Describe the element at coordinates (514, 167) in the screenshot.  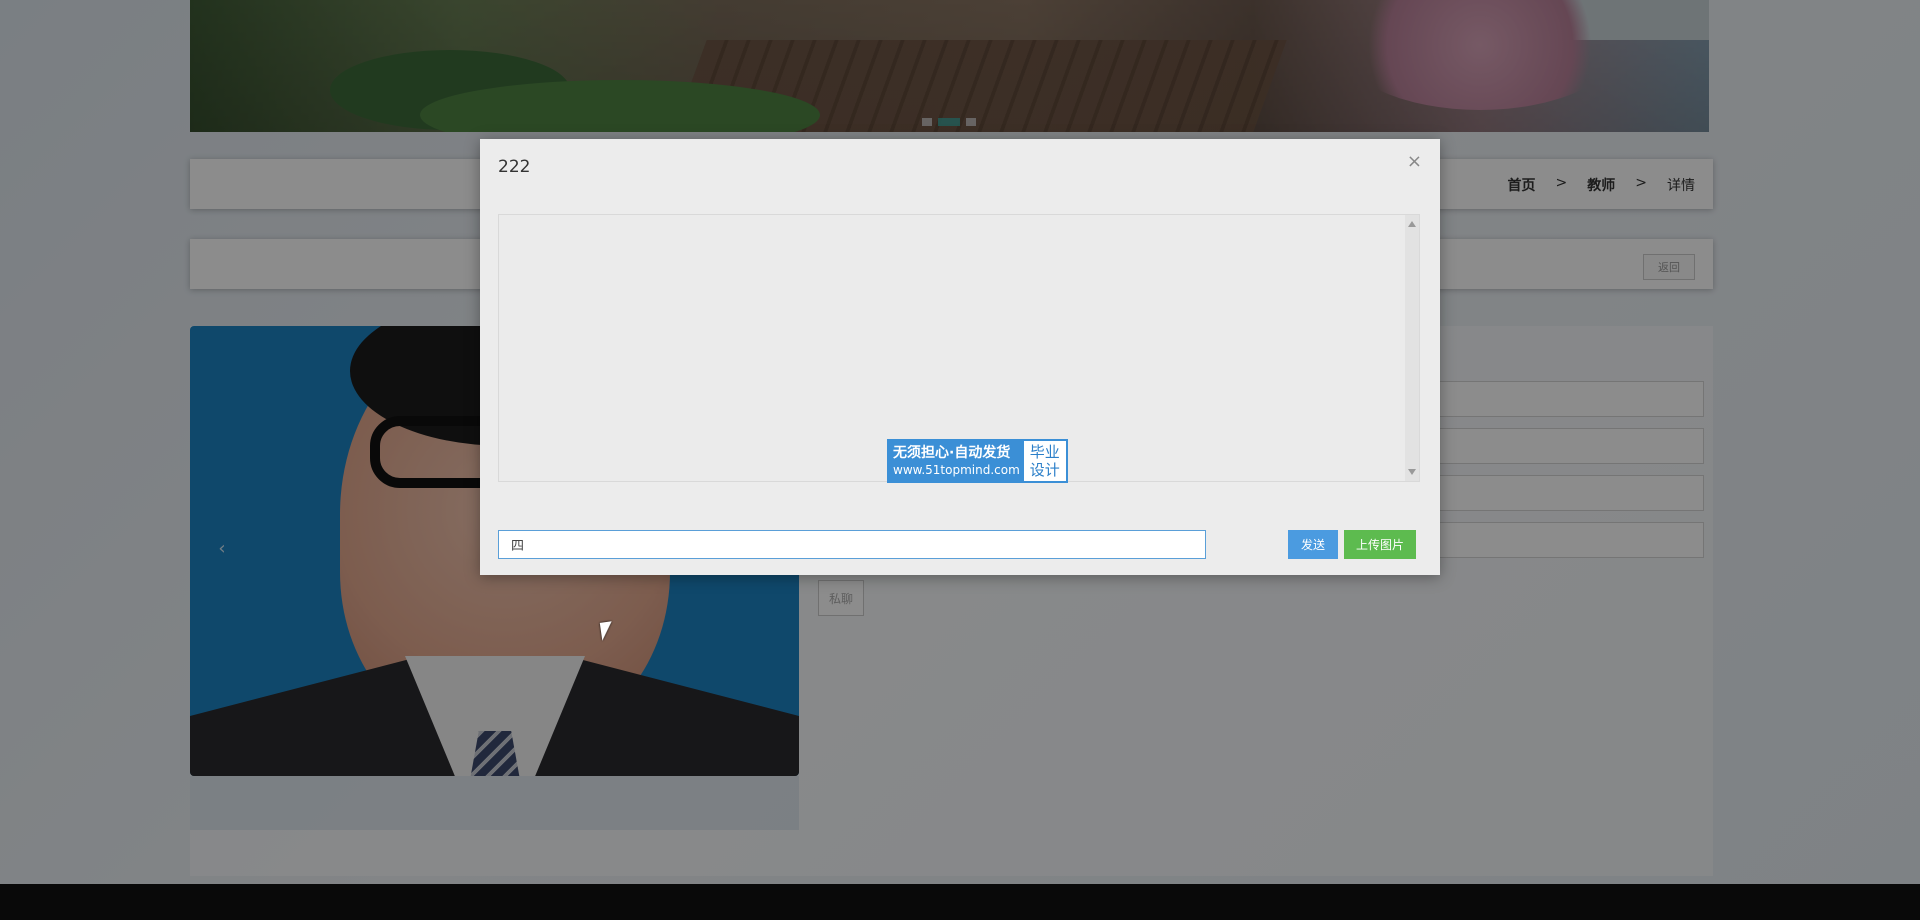
I see `dialog-title: 222` at that location.